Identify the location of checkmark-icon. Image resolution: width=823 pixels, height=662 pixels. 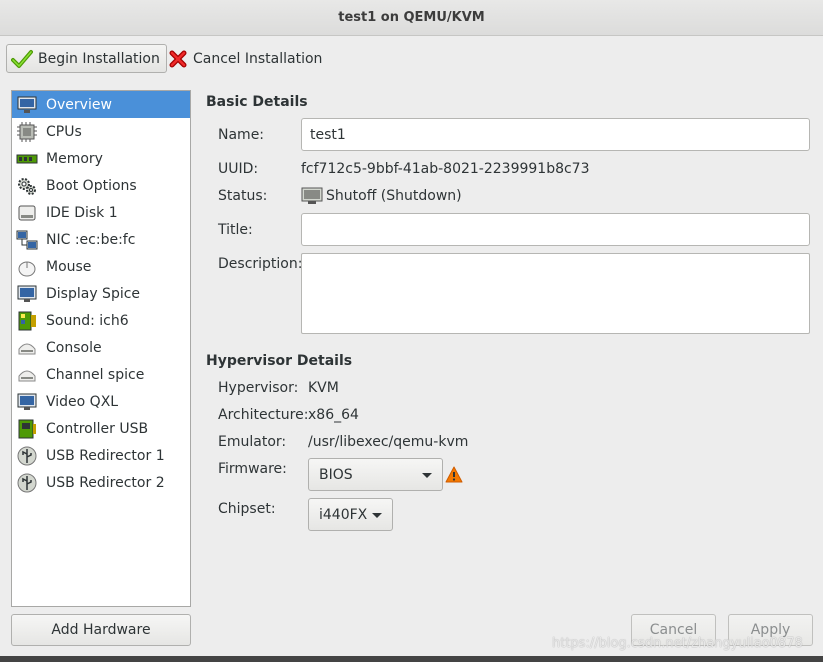
(22, 58).